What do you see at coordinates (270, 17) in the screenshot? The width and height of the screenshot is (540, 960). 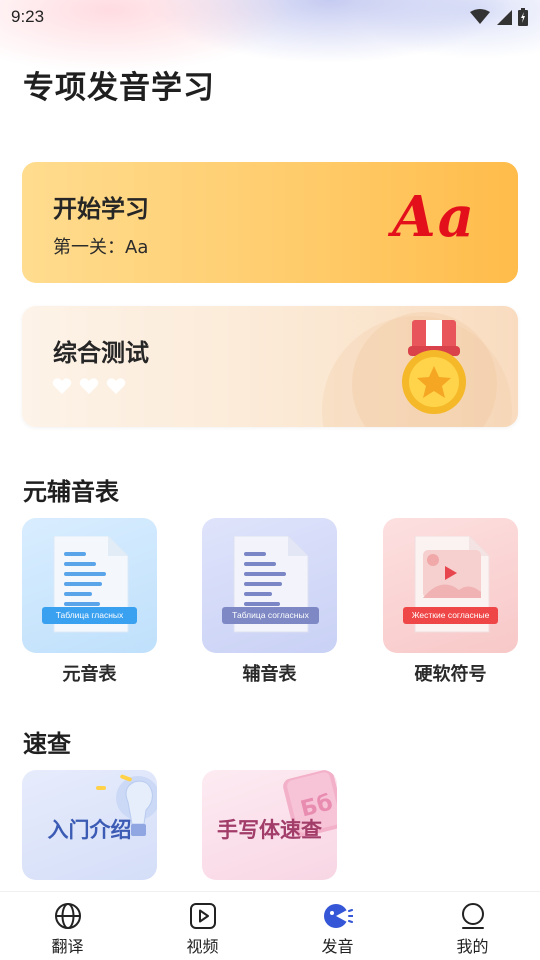 I see `status-bar: 9:23` at bounding box center [270, 17].